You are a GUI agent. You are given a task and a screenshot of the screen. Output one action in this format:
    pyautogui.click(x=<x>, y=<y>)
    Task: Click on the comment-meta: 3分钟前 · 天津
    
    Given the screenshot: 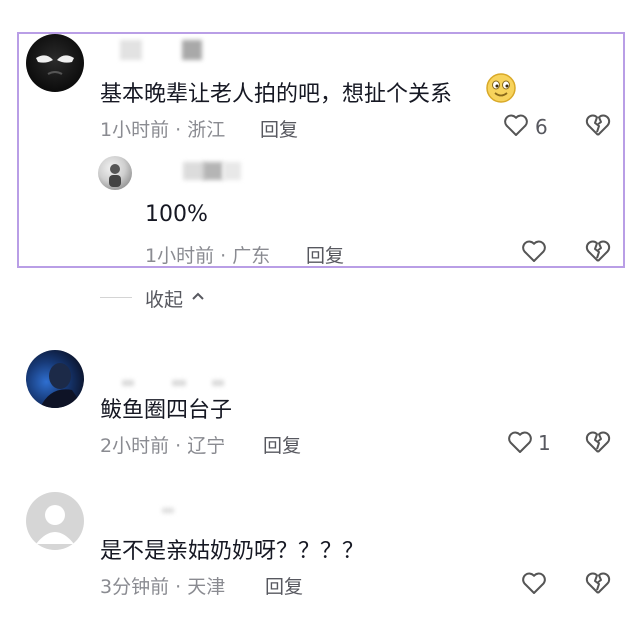 What is the action you would take?
    pyautogui.click(x=163, y=587)
    